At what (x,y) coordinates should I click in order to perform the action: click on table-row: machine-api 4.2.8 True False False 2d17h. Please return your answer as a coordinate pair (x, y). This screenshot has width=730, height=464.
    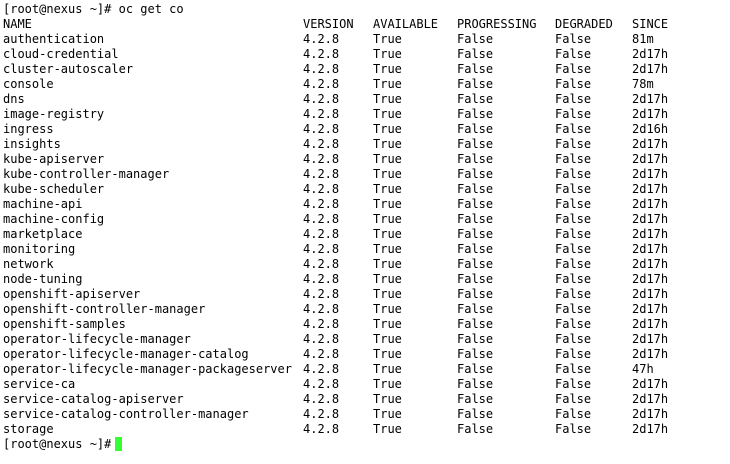
    Looking at the image, I should click on (366, 204).